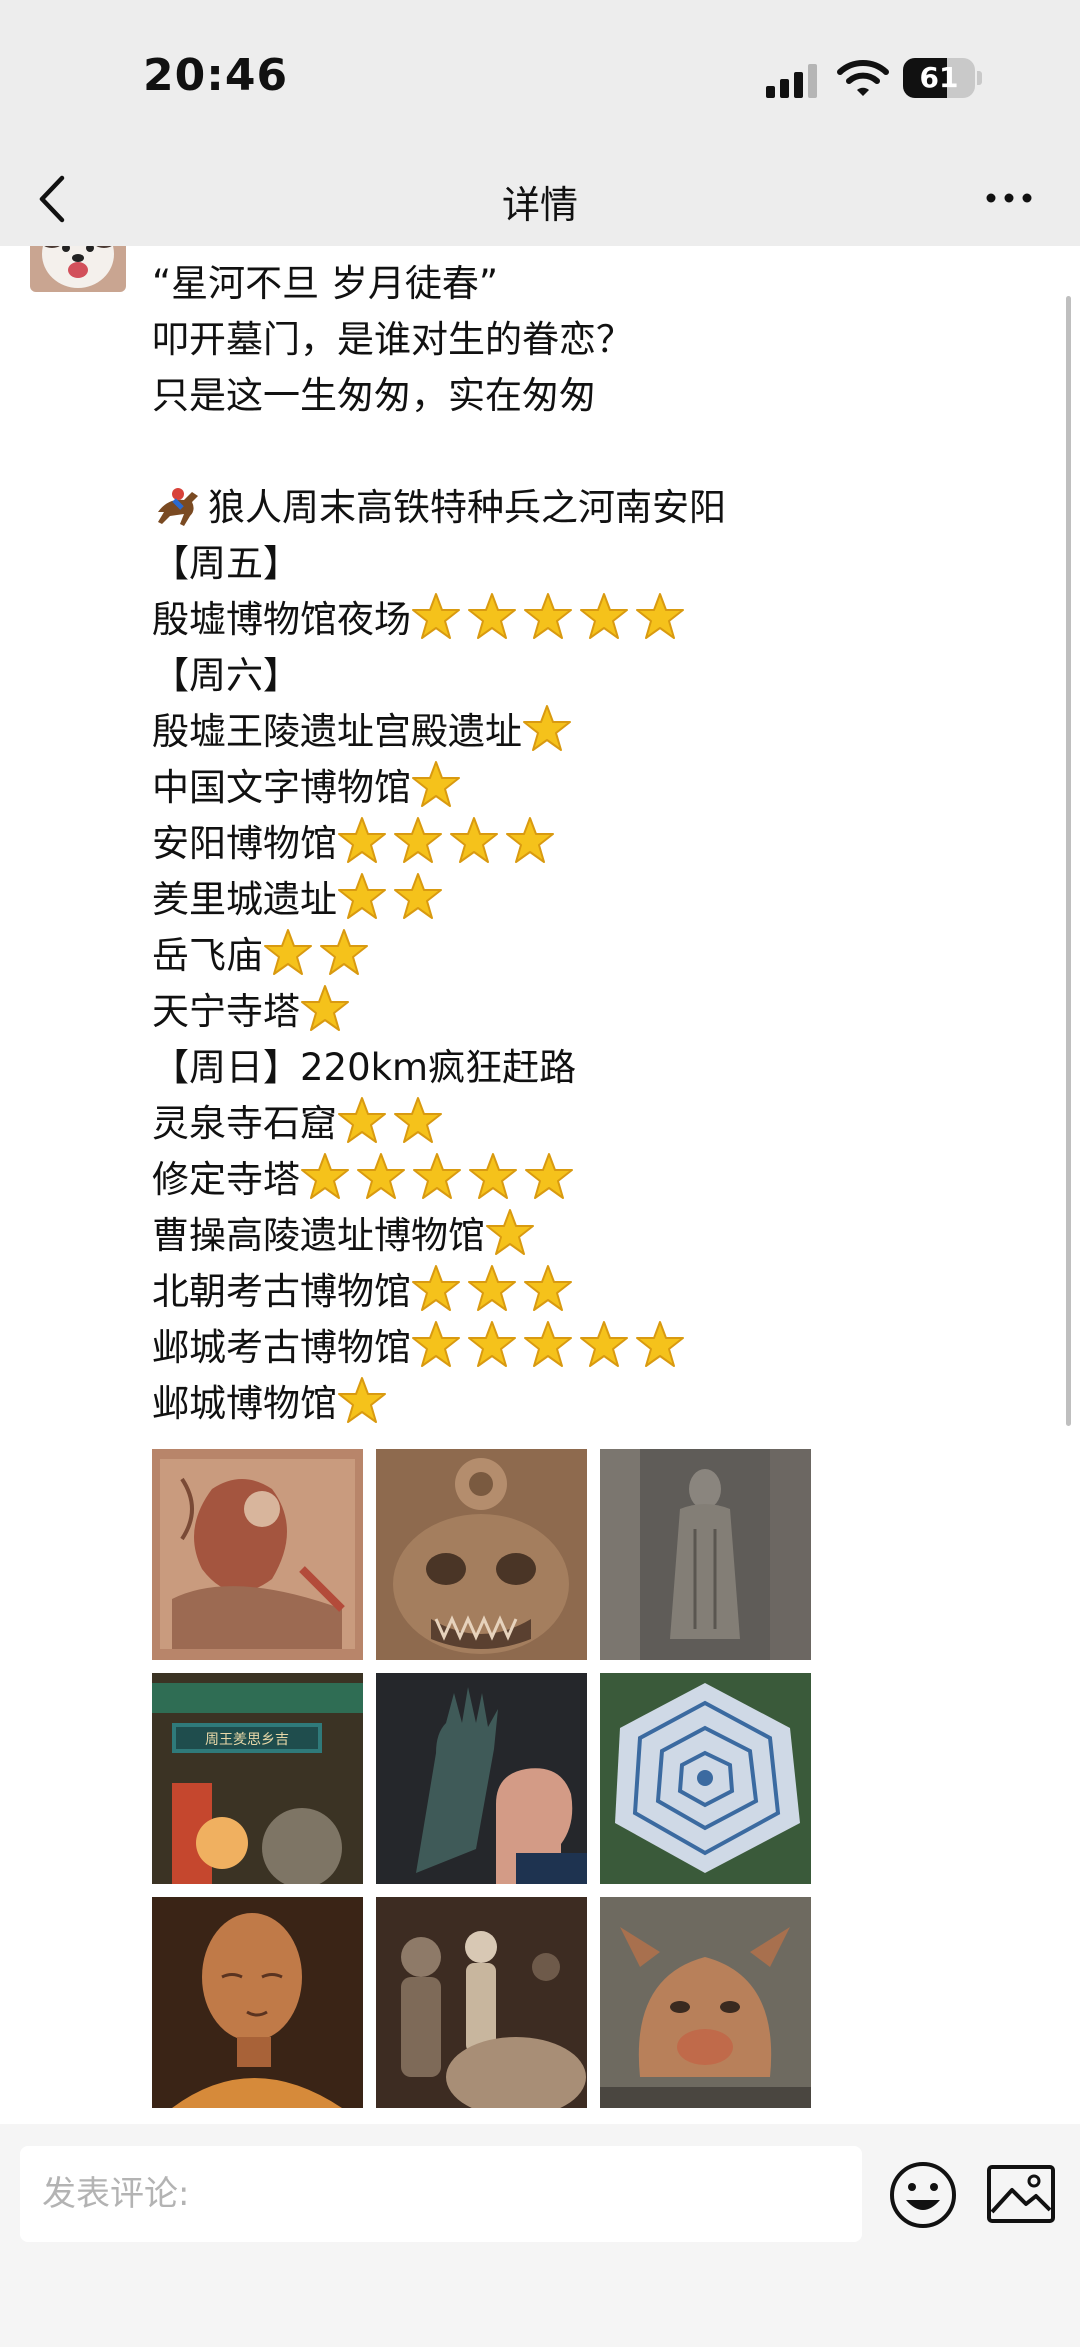 The width and height of the screenshot is (1080, 2347). What do you see at coordinates (592, 732) in the screenshot?
I see `post-line: 殷墟王陵遗址宫殿遗址` at bounding box center [592, 732].